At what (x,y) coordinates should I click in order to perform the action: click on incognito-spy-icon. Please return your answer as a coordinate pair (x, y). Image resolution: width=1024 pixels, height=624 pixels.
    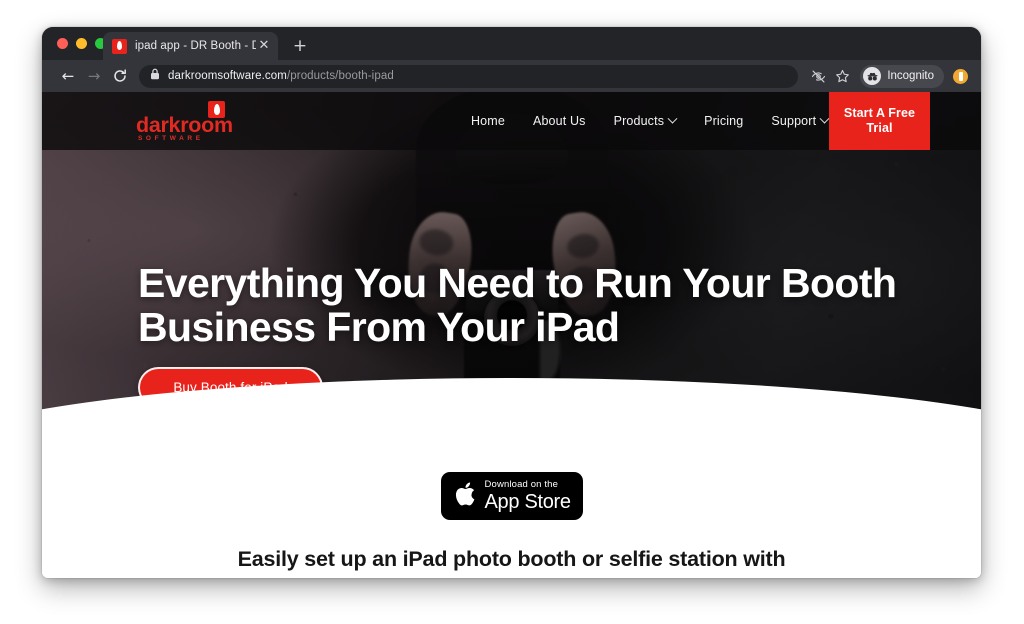
    Looking at the image, I should click on (872, 76).